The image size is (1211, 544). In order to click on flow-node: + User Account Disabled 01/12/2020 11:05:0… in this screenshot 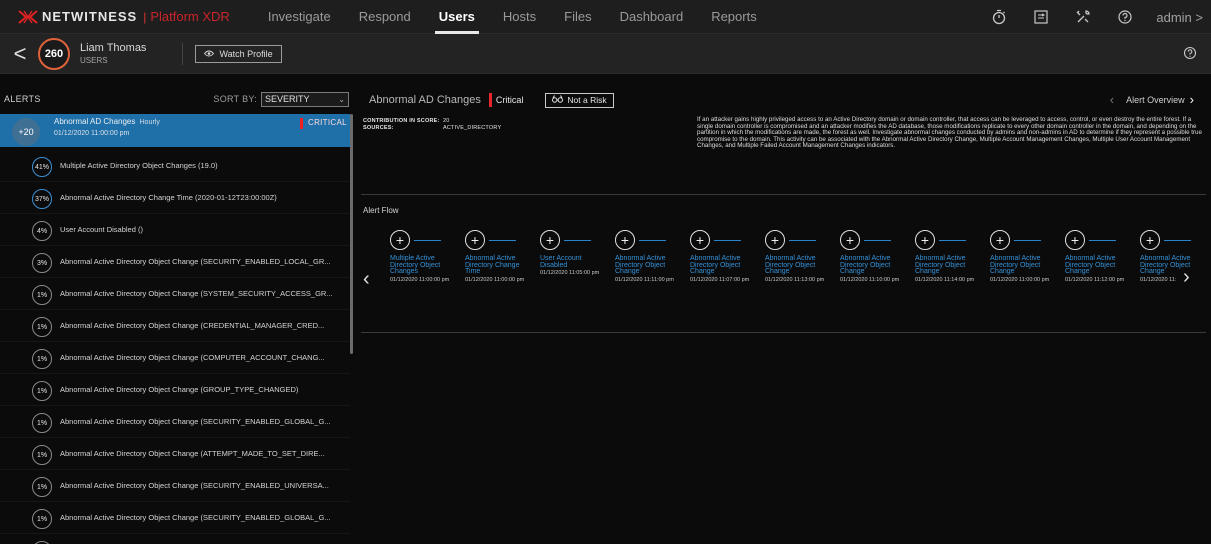, I will do `click(557, 280)`.